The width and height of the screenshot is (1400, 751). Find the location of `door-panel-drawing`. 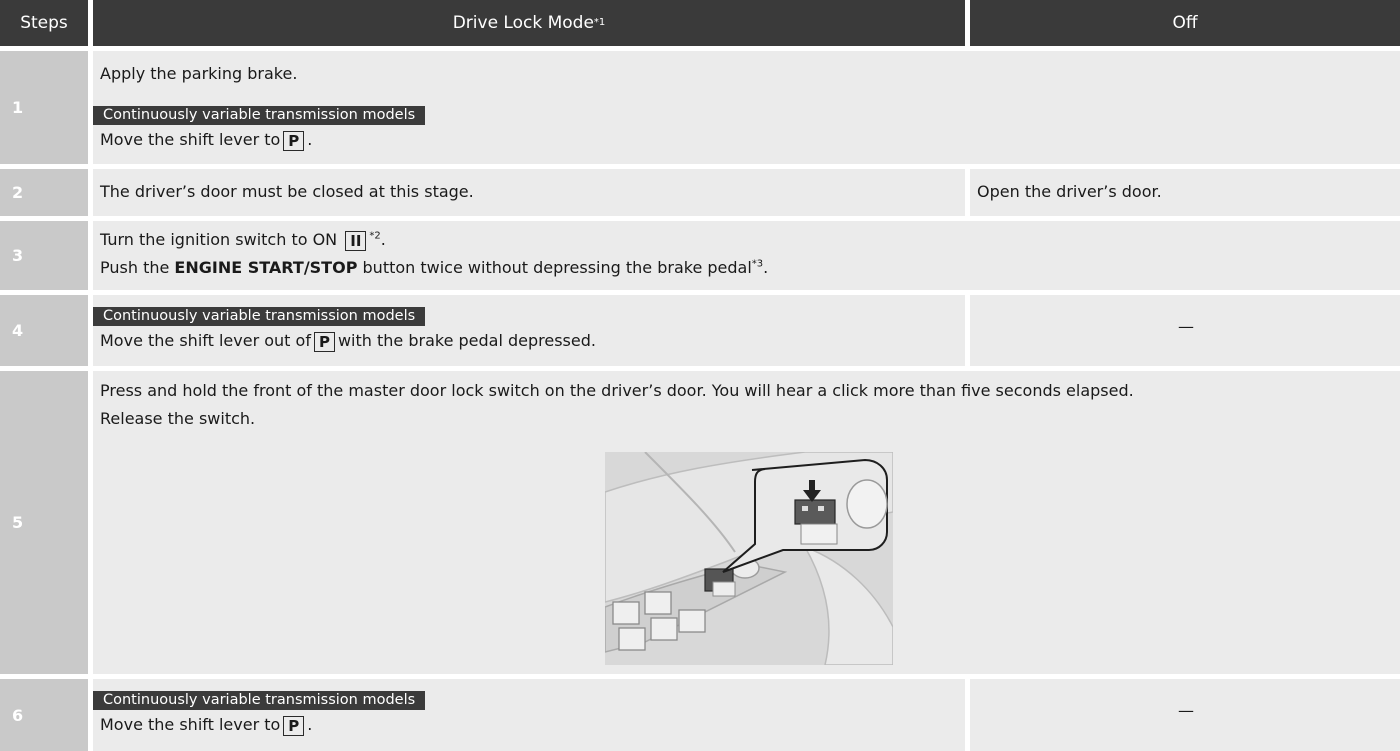

door-panel-drawing is located at coordinates (749, 558).